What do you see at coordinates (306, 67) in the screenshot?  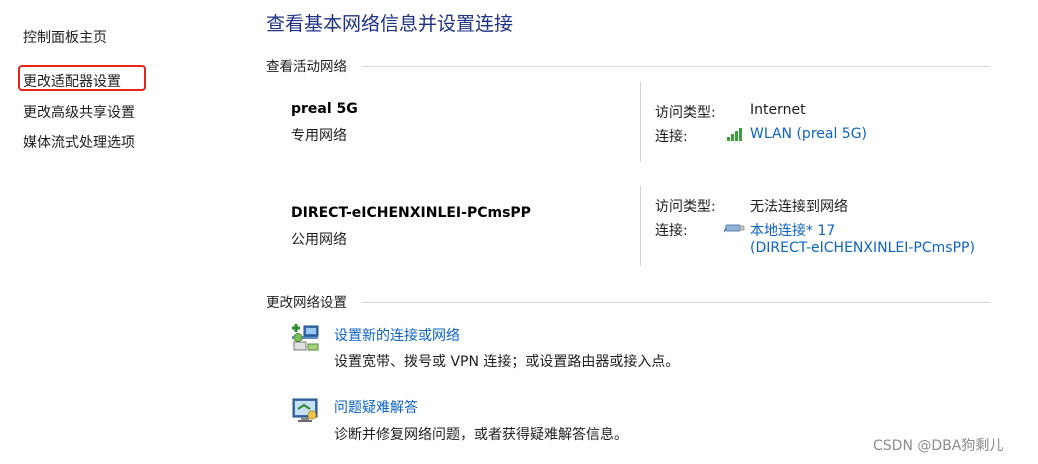 I see `active-networks-heading: 查看活动网络` at bounding box center [306, 67].